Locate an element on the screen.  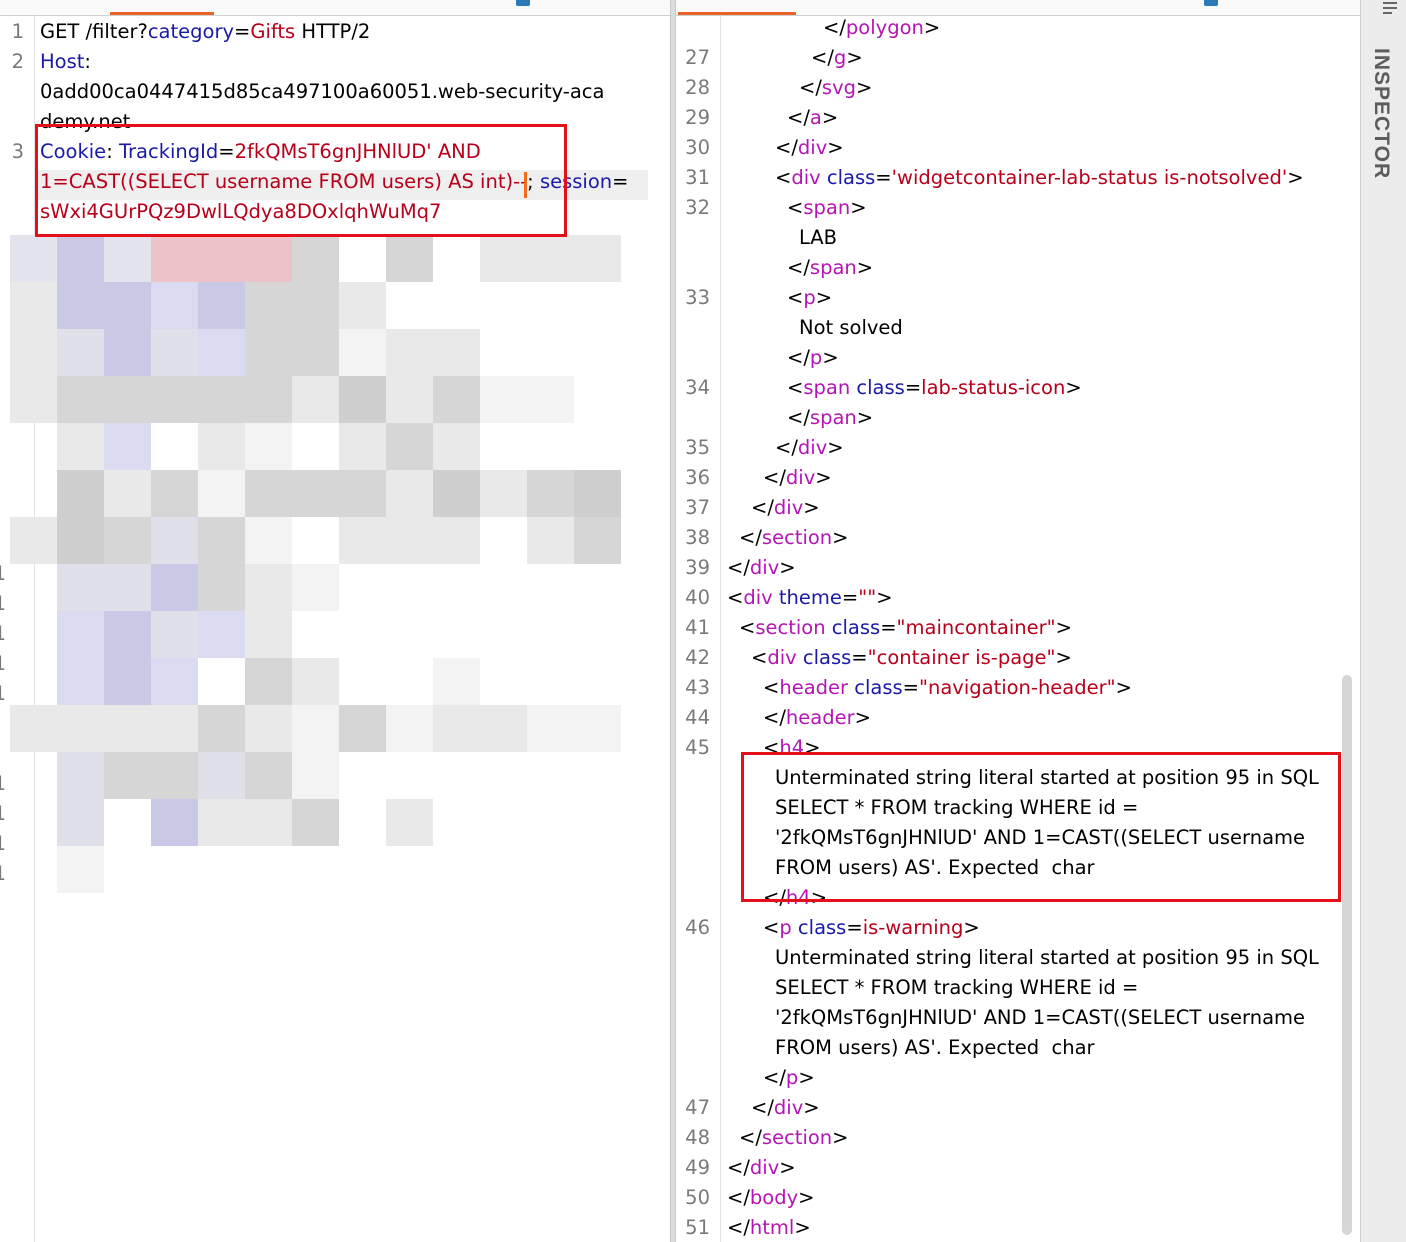
code-line: </header> is located at coordinates (817, 717).